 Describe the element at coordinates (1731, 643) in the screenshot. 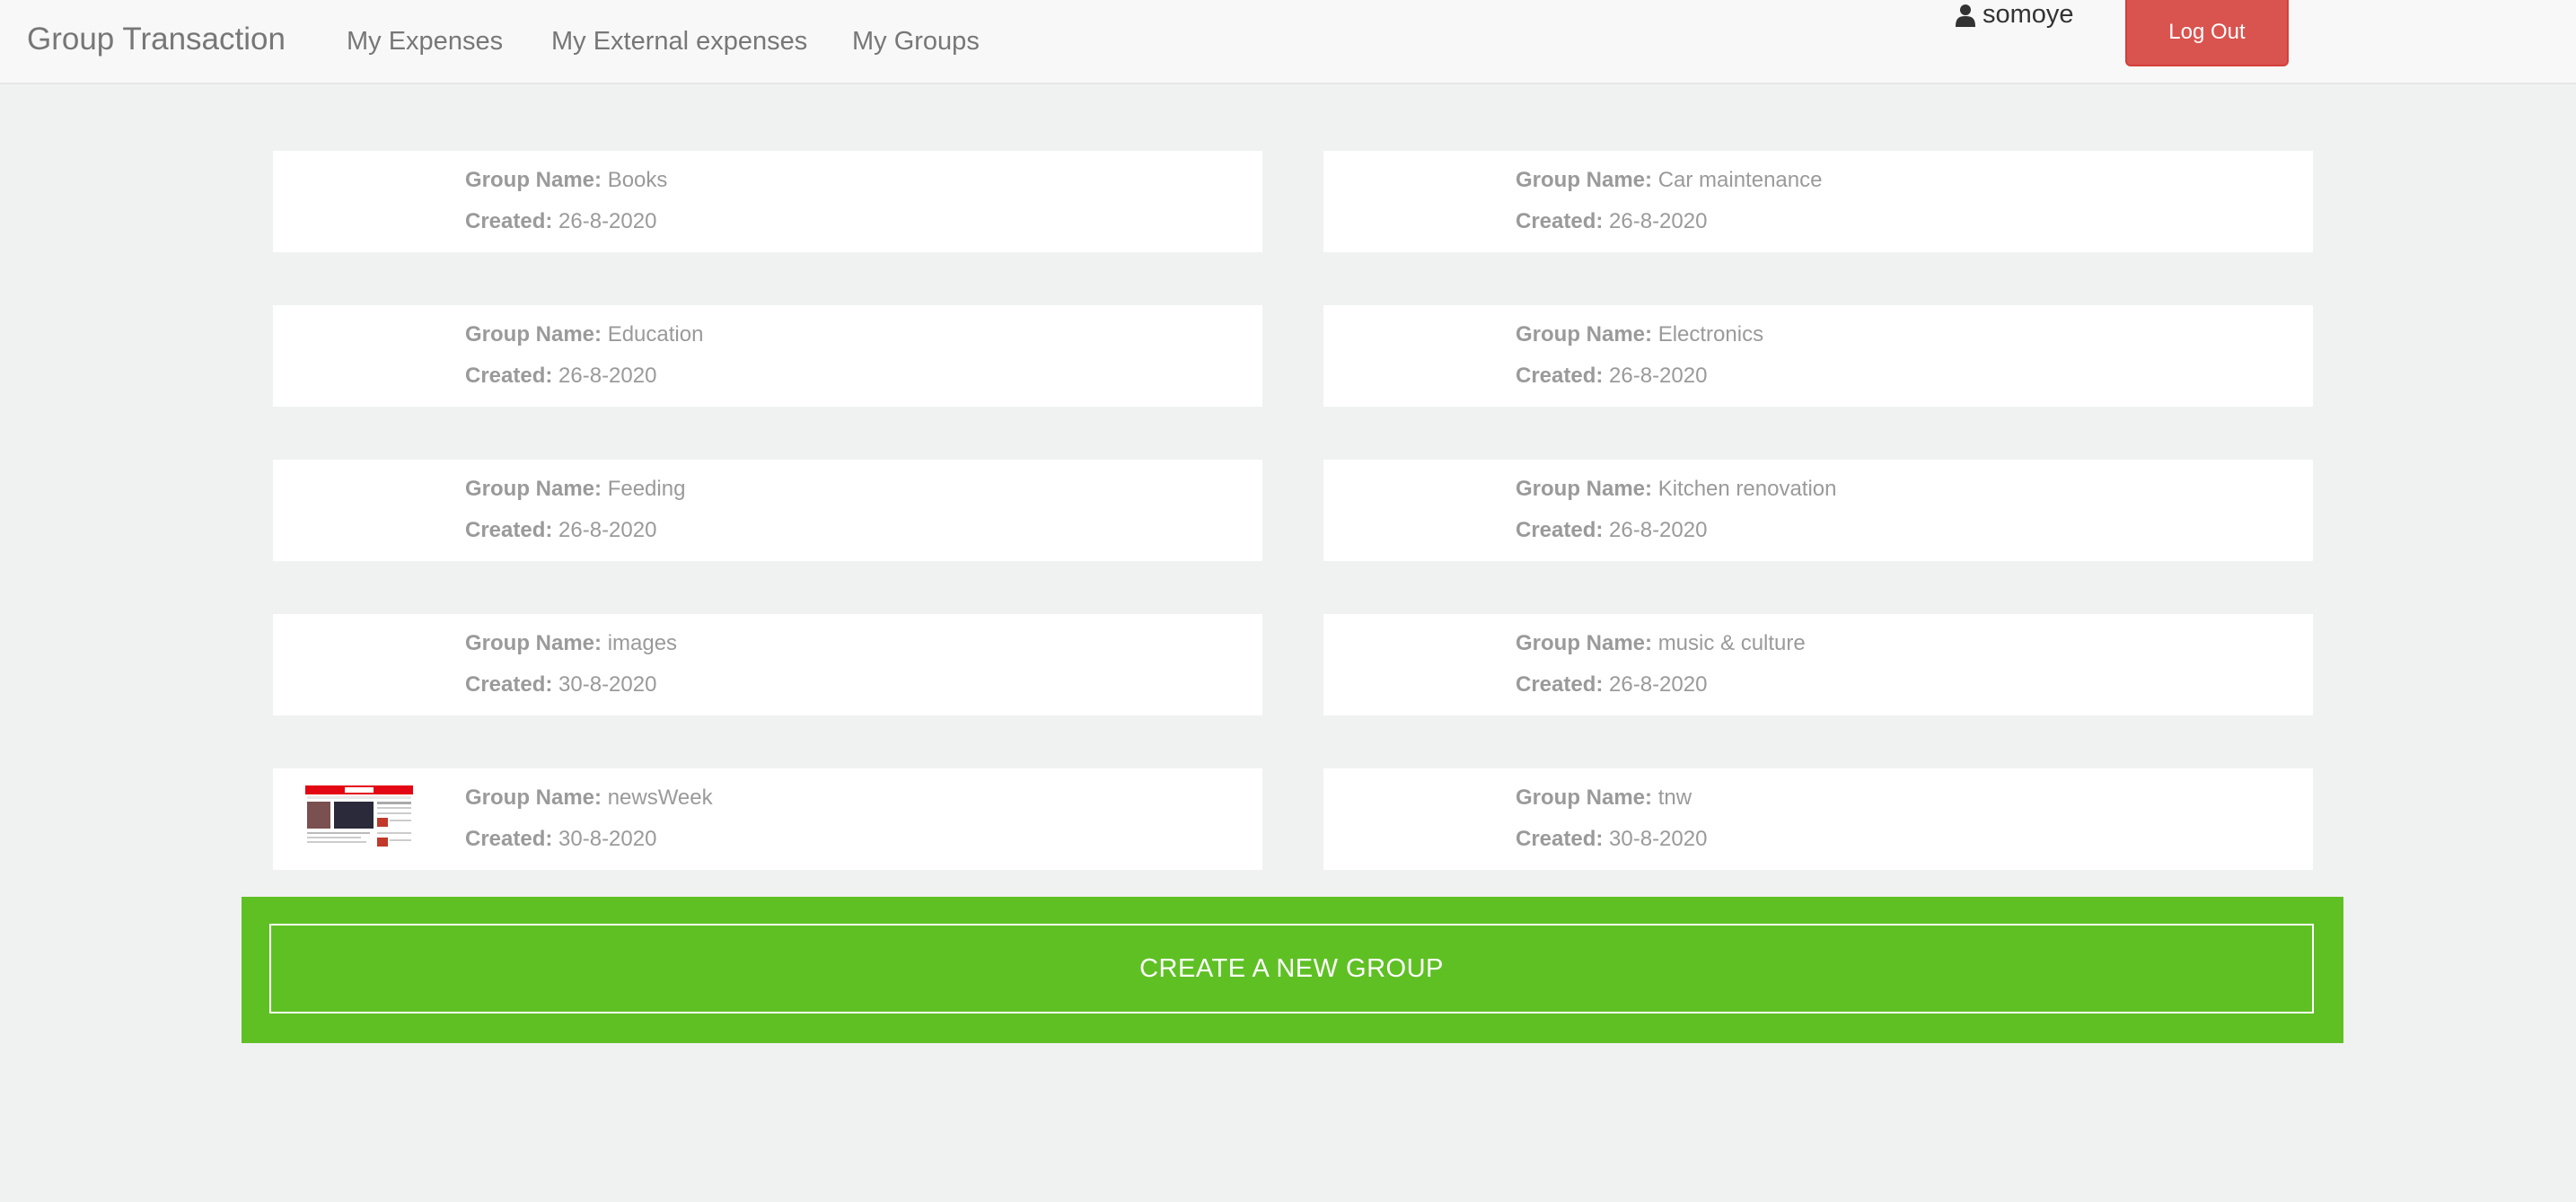

I see `group-name-value: music & culture` at that location.